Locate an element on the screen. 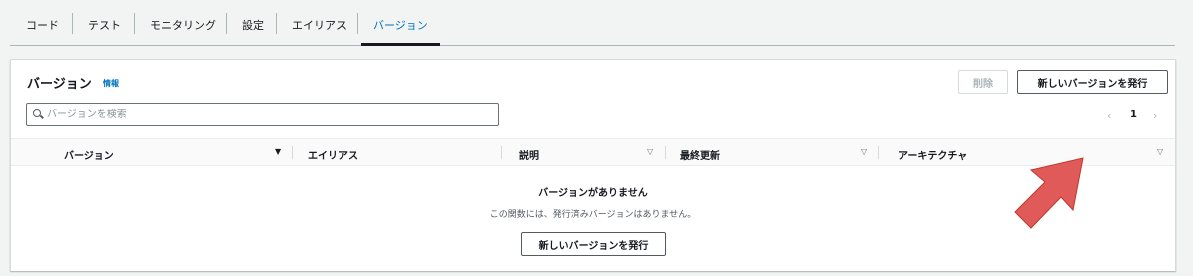 Image resolution: width=1193 pixels, height=276 pixels. delete-button: 削除 is located at coordinates (983, 82).